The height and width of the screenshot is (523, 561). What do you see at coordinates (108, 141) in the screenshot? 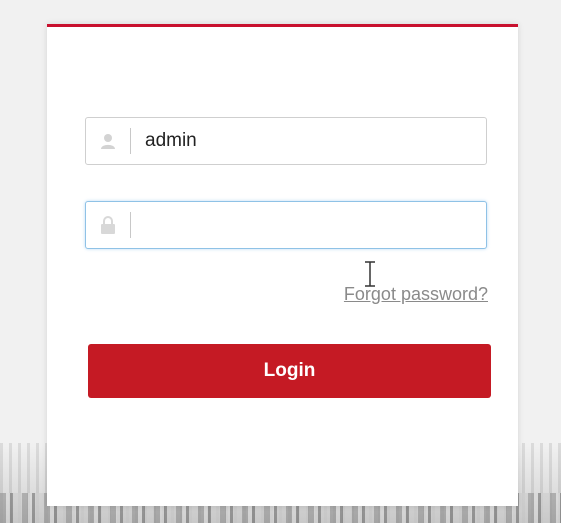
I see `user-icon` at bounding box center [108, 141].